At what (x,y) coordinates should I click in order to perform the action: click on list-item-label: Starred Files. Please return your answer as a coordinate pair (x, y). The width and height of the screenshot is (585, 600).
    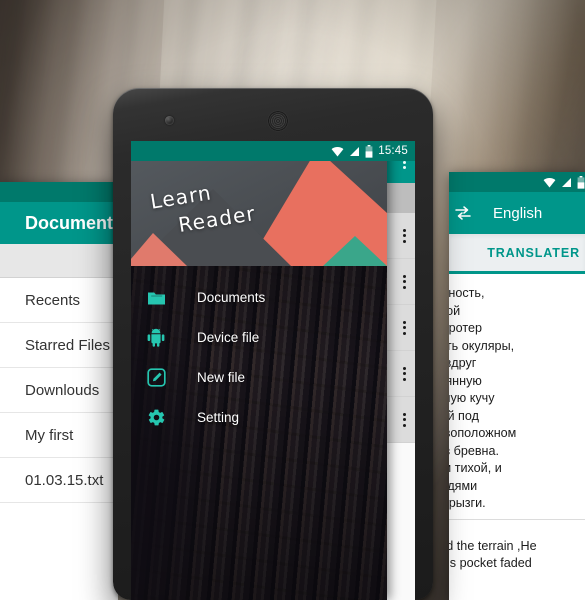
    Looking at the image, I should click on (68, 345).